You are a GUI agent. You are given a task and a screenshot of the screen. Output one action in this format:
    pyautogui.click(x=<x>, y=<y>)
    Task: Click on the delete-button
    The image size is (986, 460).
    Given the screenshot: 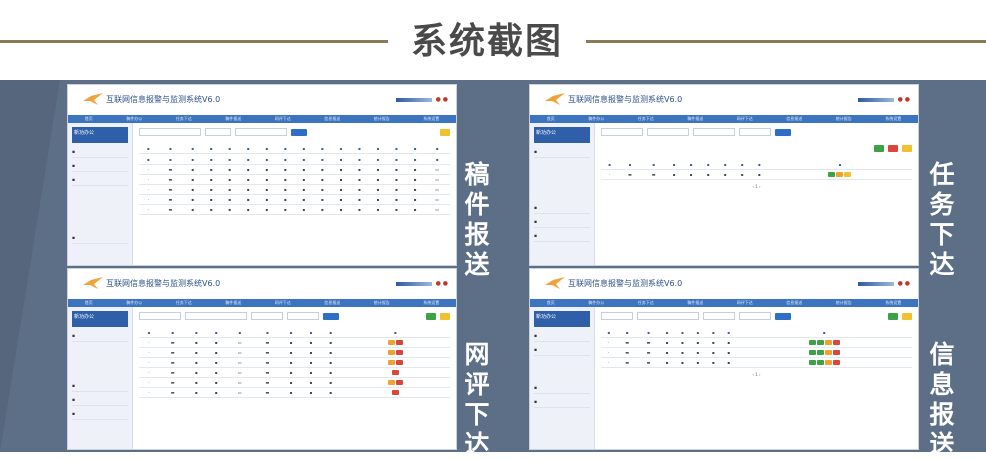 What is the action you would take?
    pyautogui.click(x=893, y=148)
    